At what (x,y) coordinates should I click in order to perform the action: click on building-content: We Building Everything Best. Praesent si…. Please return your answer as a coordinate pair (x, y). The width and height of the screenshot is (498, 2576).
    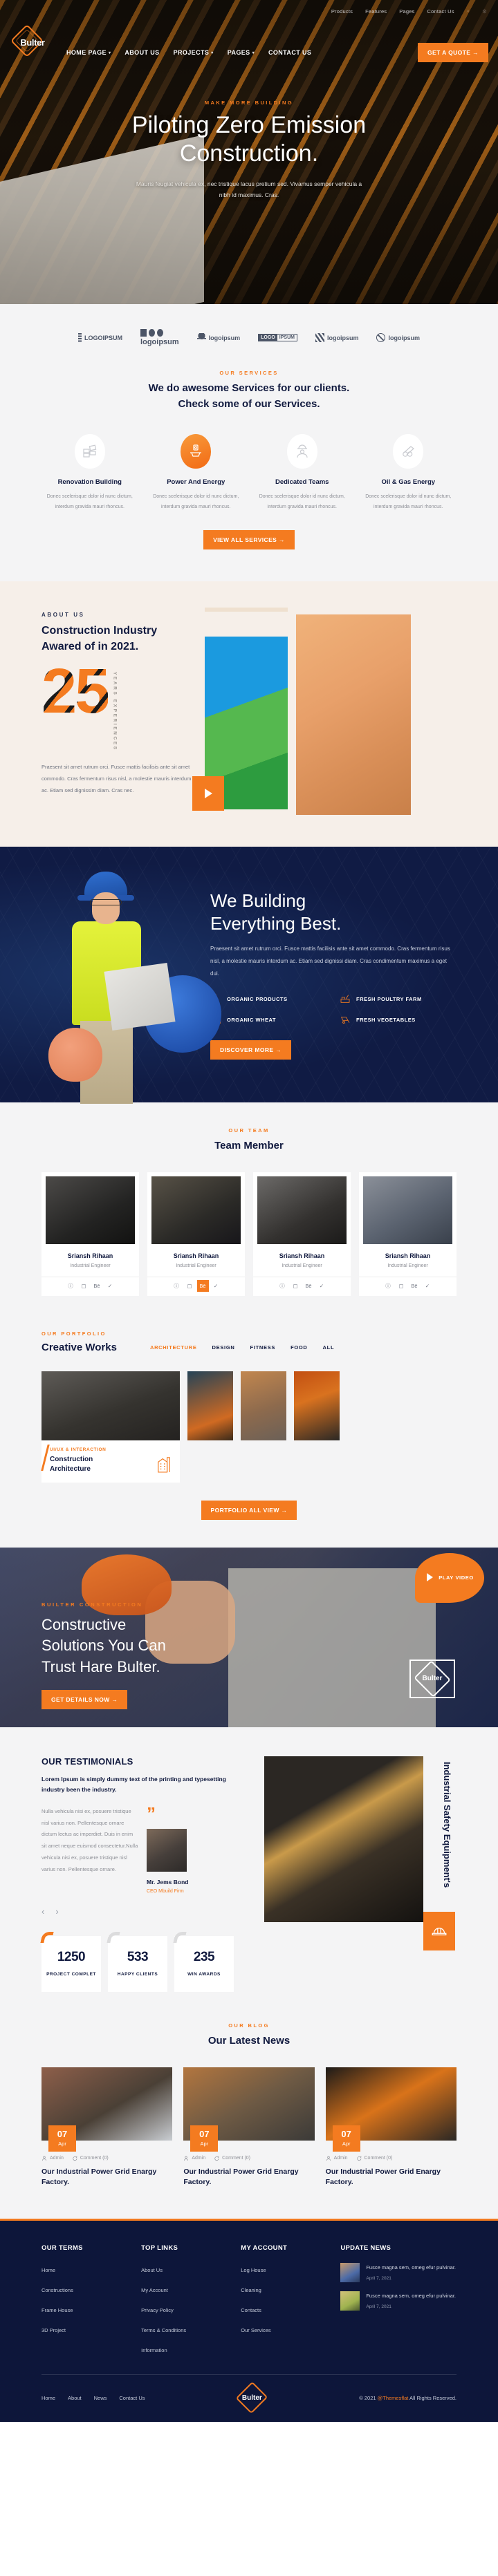
    Looking at the image, I should click on (333, 974).